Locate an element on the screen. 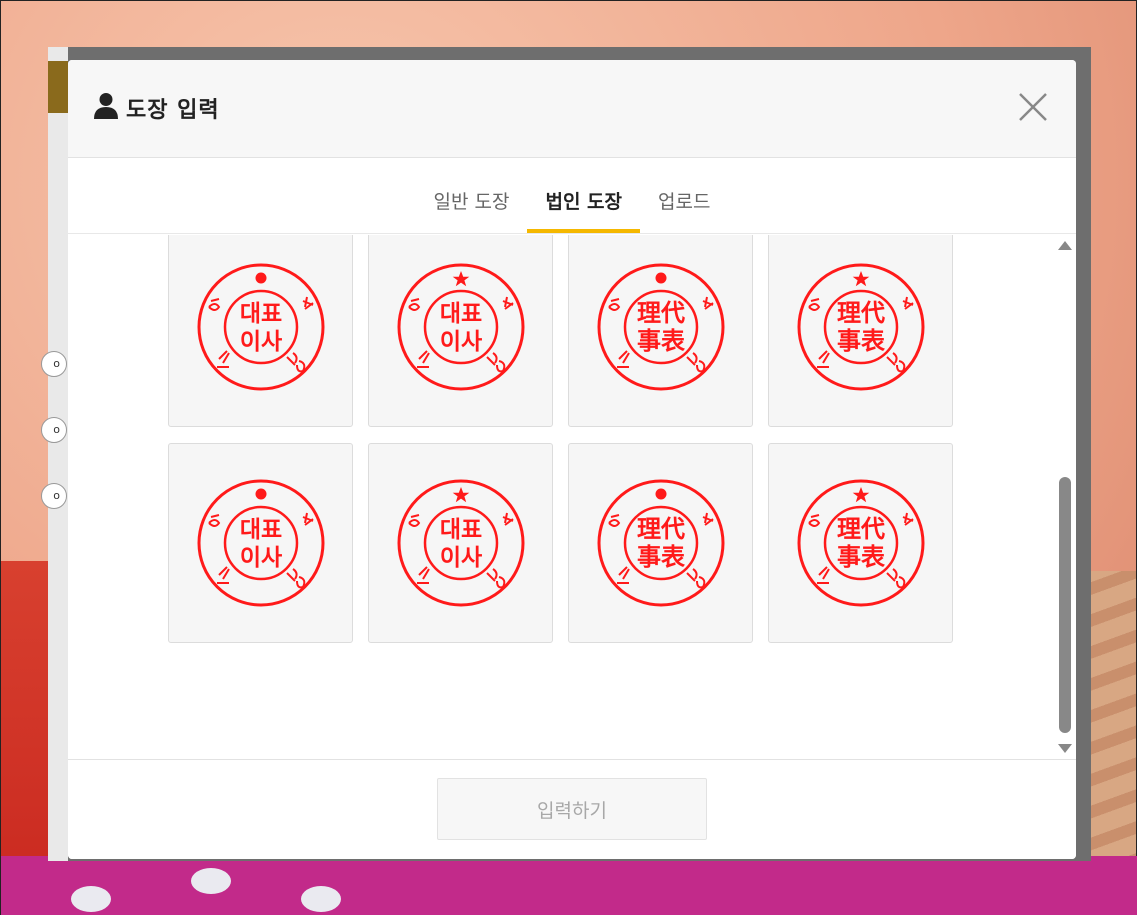 This screenshot has width=1137, height=915. tab-upload: 업로드 is located at coordinates (684, 210).